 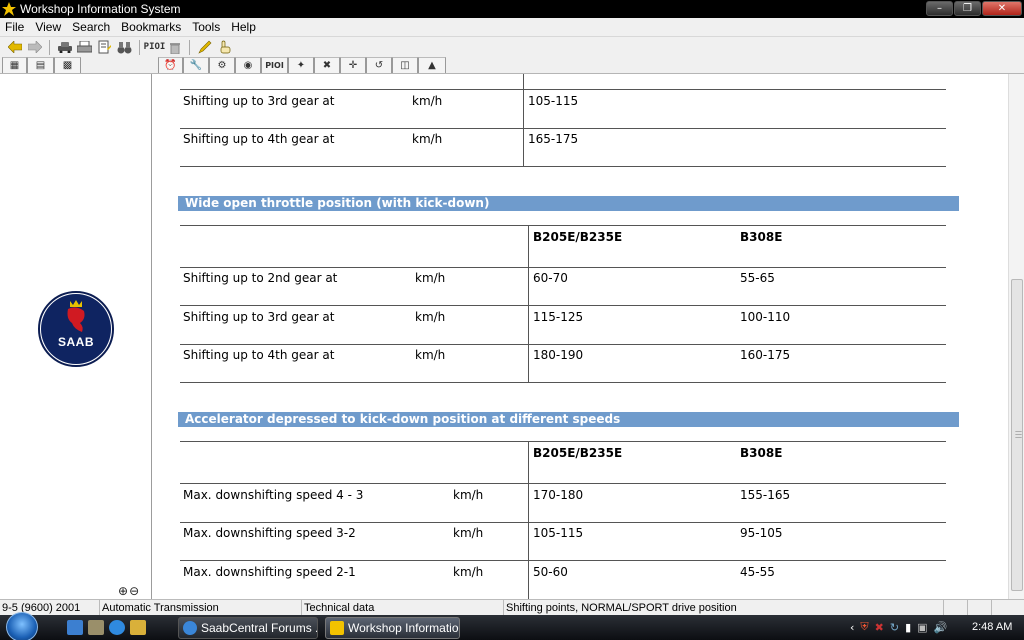 What do you see at coordinates (224, 47) in the screenshot?
I see `hand-pointer-icon` at bounding box center [224, 47].